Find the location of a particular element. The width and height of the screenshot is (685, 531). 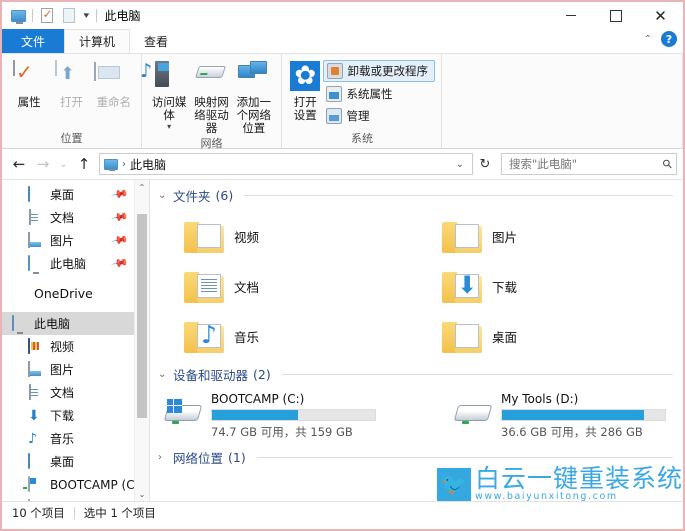

drive-item-my-tools-d: My Tools (D:) 36.6 GB 可用，共 286 GB is located at coordinates (568, 414).